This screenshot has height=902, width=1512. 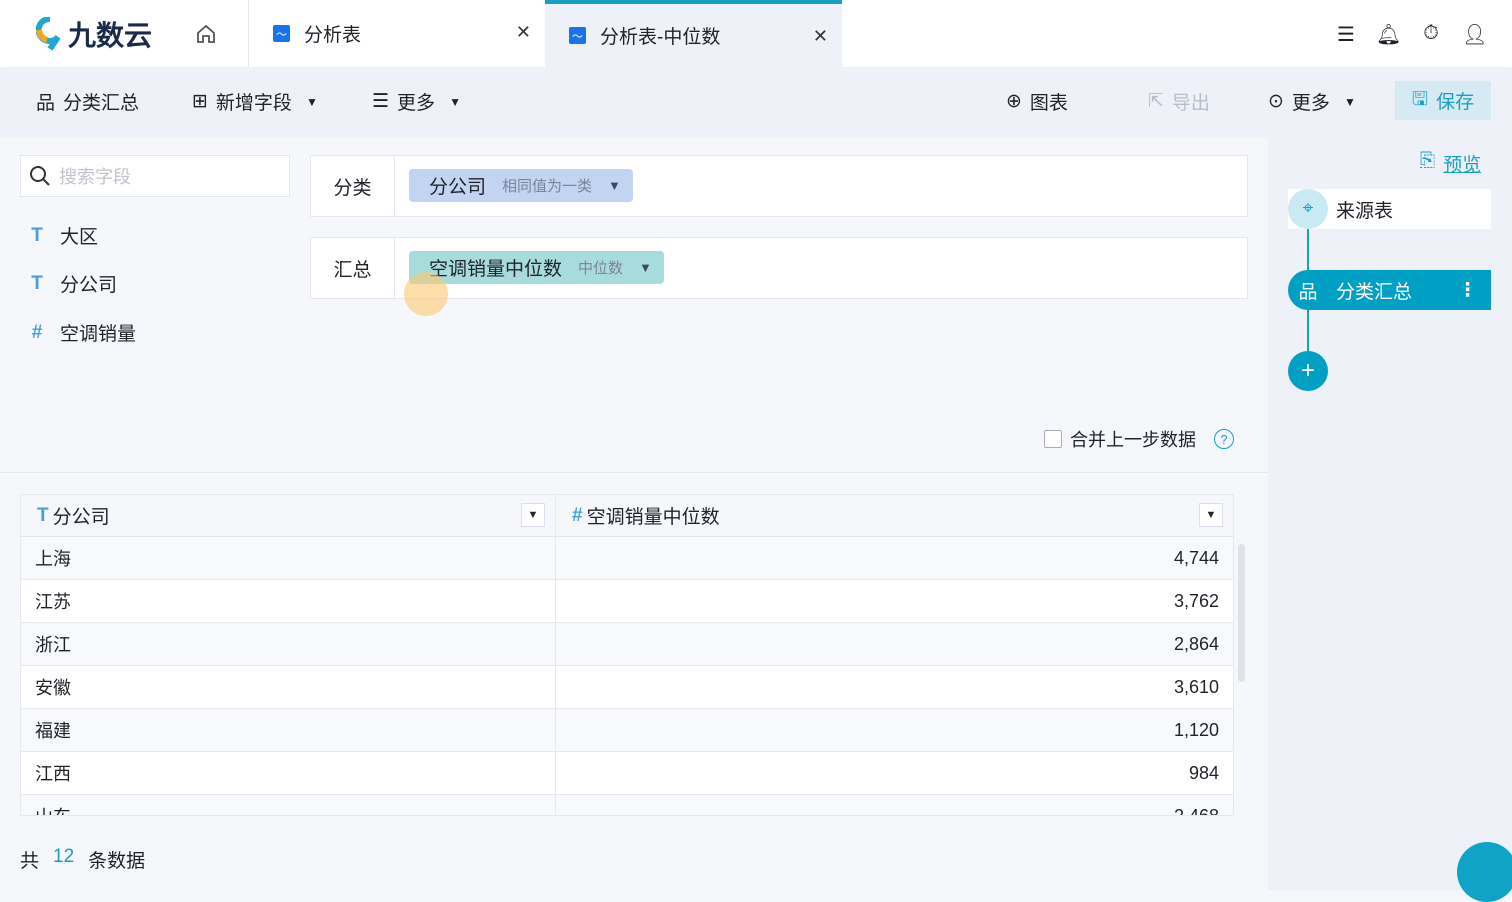 What do you see at coordinates (101, 103) in the screenshot?
I see `label: 分类汇总` at bounding box center [101, 103].